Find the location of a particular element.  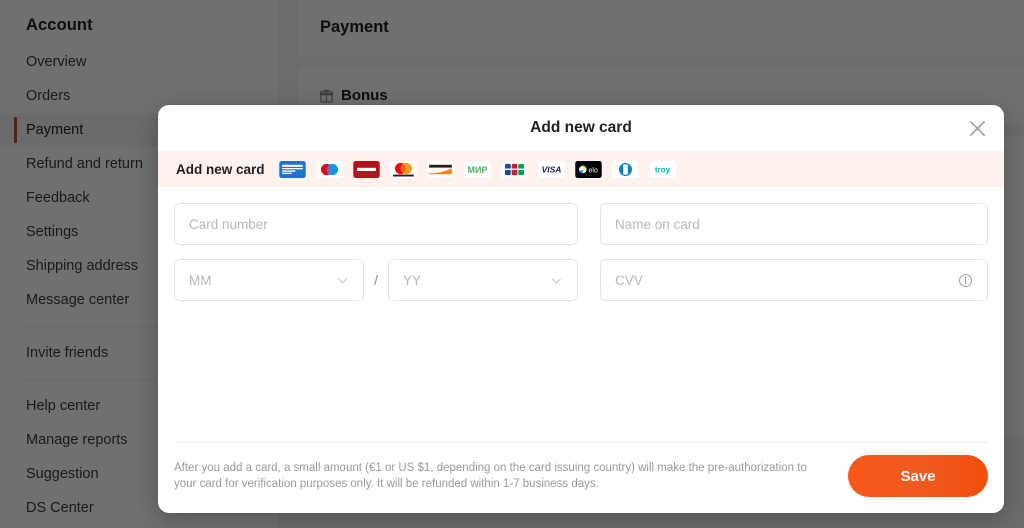

accepted-brands-strip: Add new card МИР VISA elo troy is located at coordinates (581, 169).